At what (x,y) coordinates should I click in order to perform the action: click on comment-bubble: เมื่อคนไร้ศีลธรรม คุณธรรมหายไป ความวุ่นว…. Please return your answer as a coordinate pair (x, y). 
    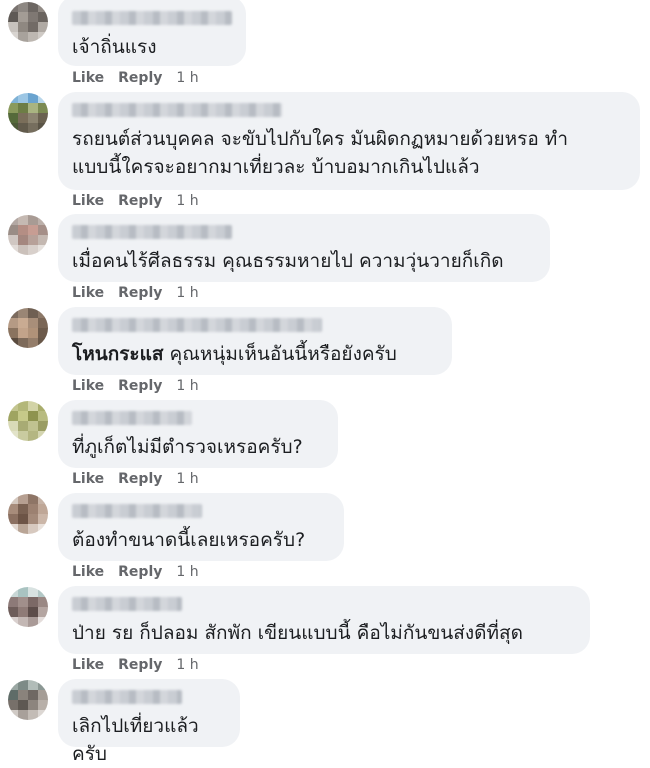
    Looking at the image, I should click on (304, 248).